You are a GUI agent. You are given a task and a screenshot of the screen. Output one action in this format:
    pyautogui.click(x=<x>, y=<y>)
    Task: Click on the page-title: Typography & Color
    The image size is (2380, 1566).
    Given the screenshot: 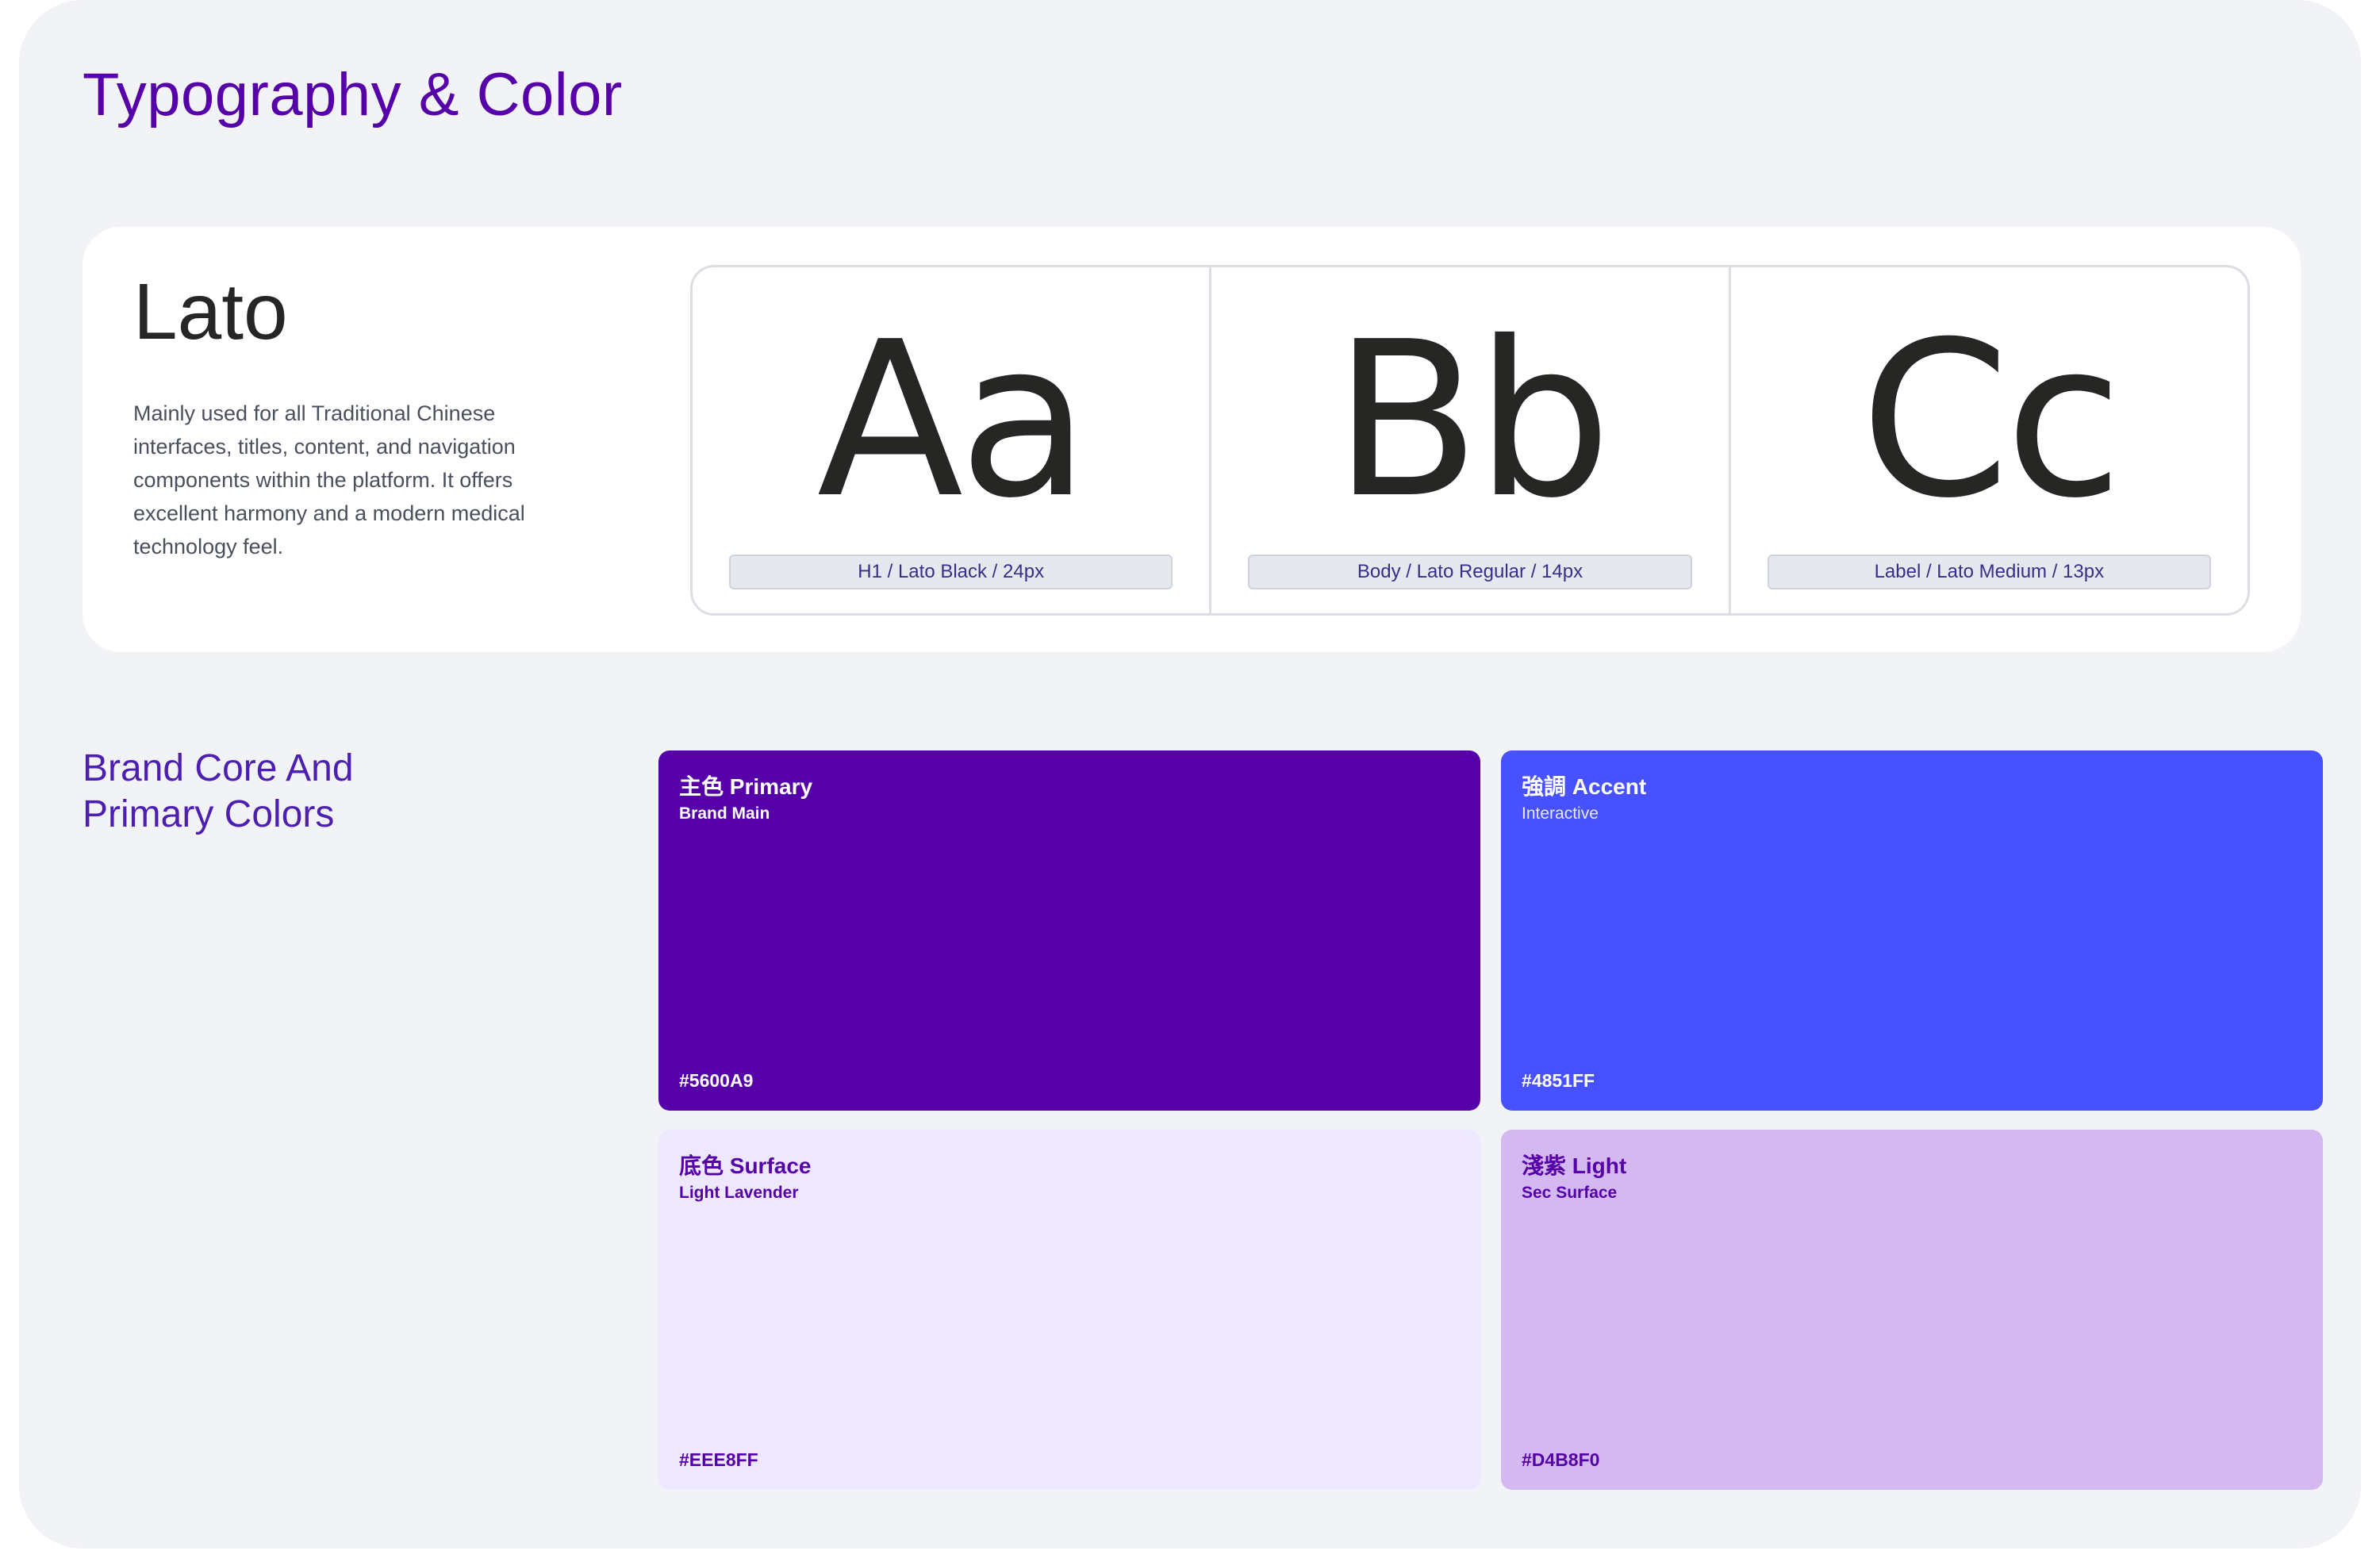 What is the action you would take?
    pyautogui.click(x=353, y=95)
    